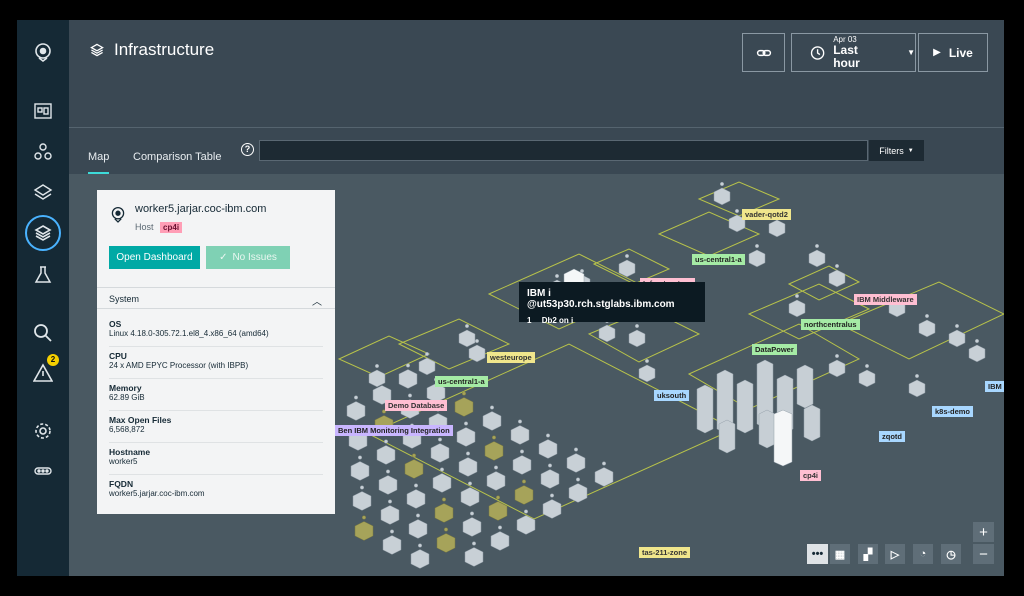 This screenshot has height=596, width=1024. I want to click on host-type: Host cp4i, so click(159, 227).